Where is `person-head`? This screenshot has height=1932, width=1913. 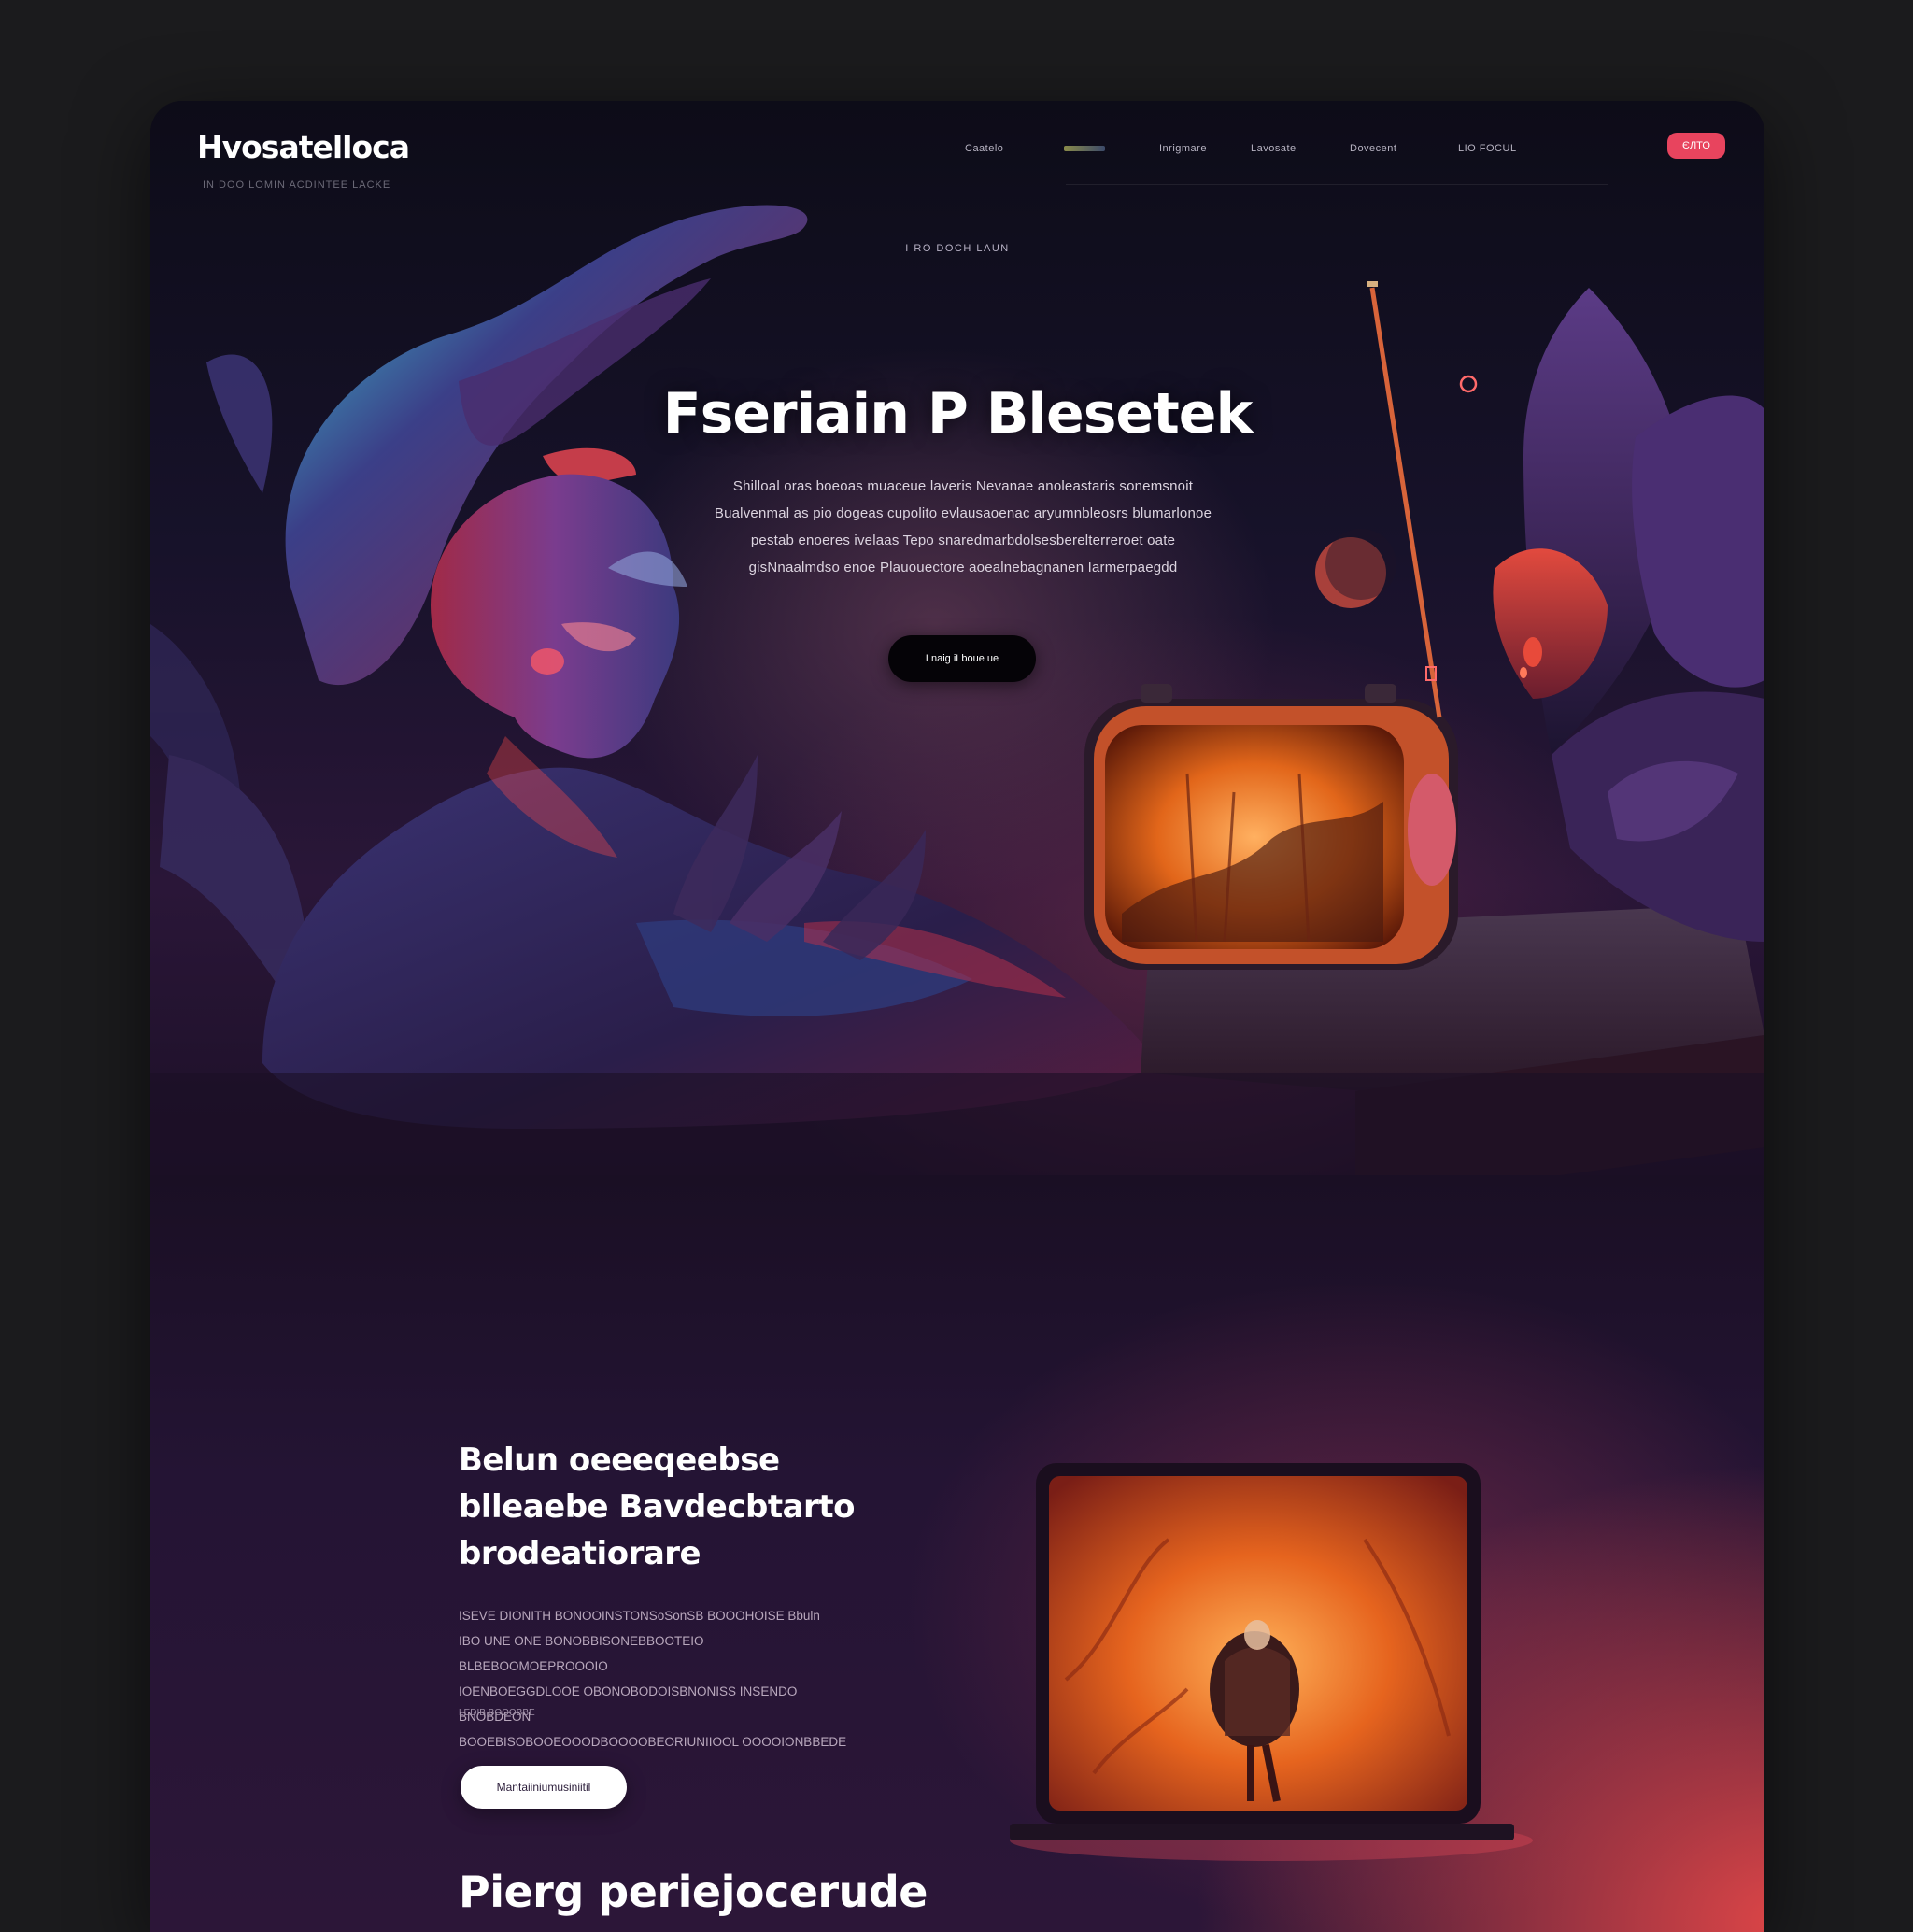
person-head is located at coordinates (555, 616).